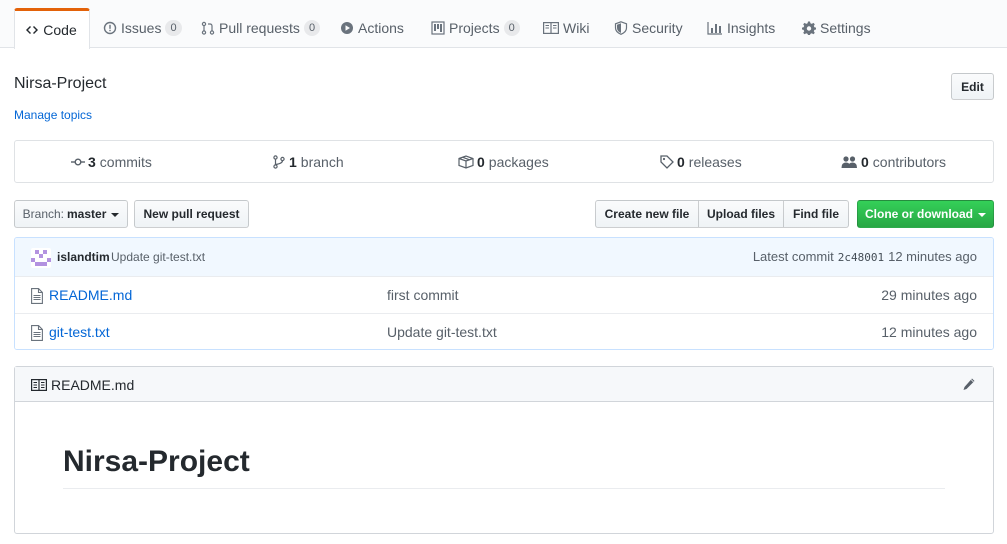 The width and height of the screenshot is (1007, 544). What do you see at coordinates (657, 28) in the screenshot?
I see `tab-label: Security` at bounding box center [657, 28].